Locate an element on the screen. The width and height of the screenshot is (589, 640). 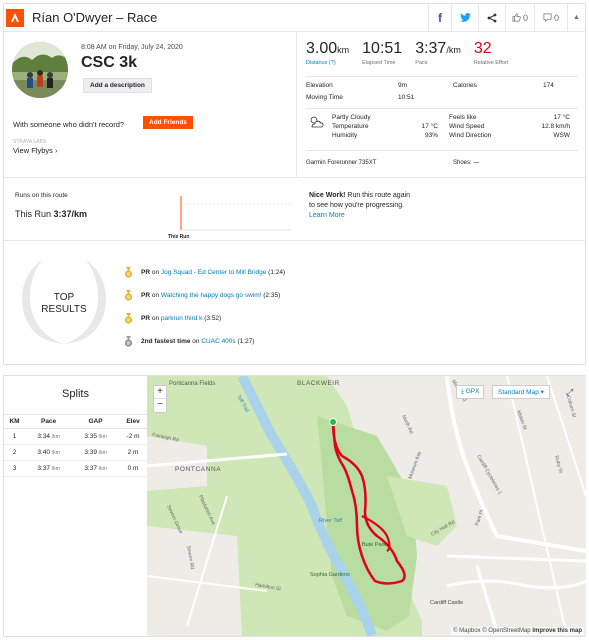
route-chart: This Run is located at coordinates (229, 218).